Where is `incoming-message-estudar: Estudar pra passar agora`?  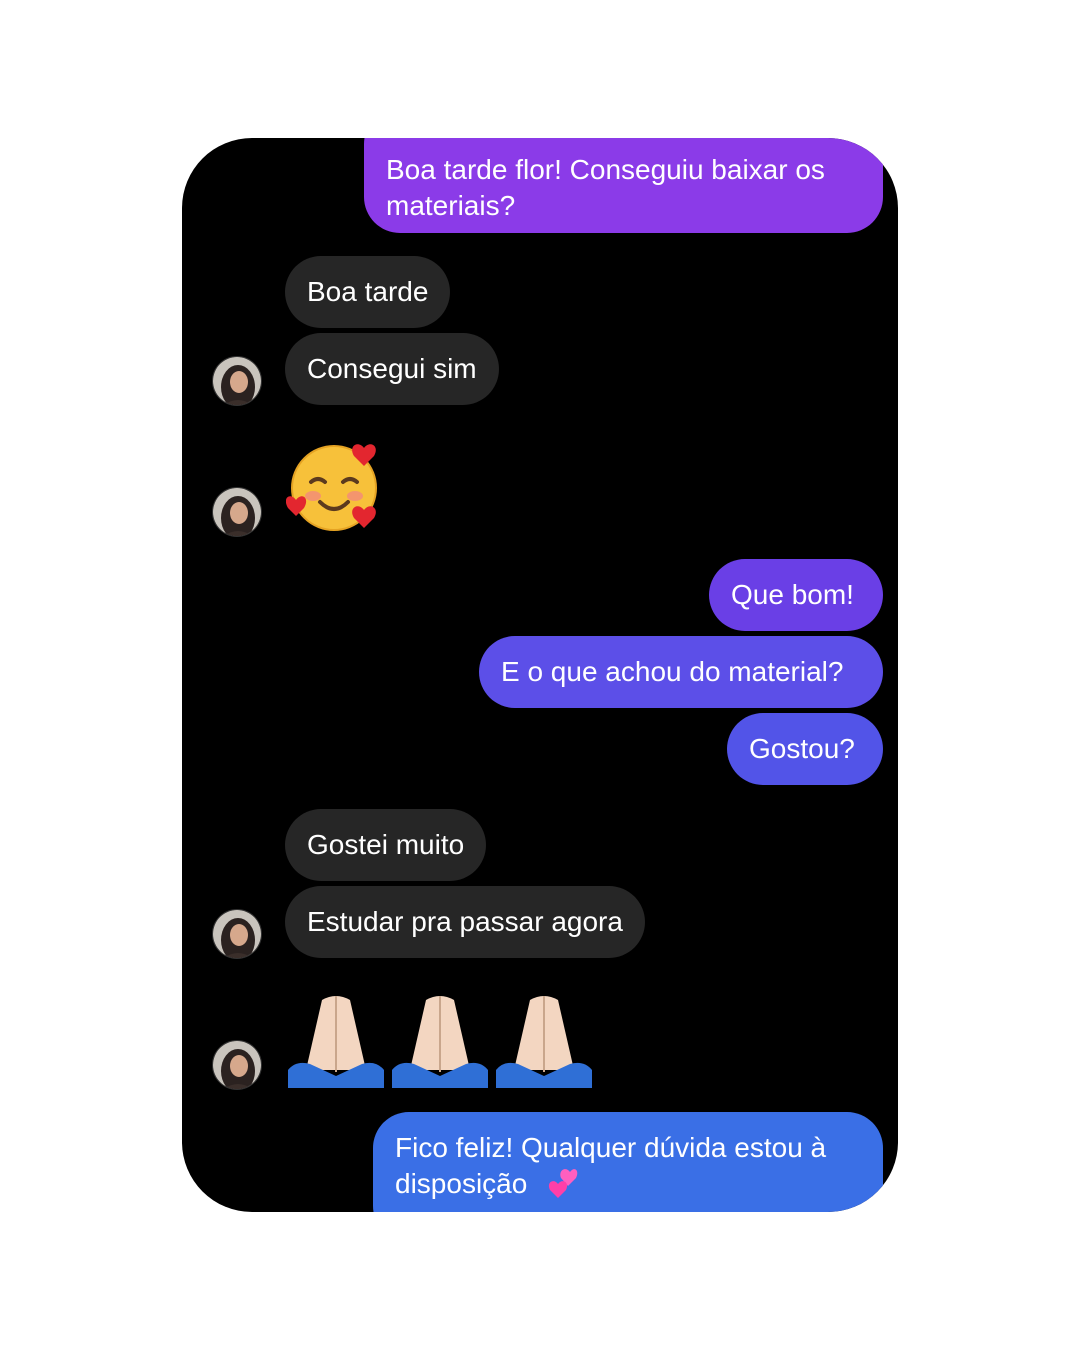
incoming-message-estudar: Estudar pra passar agora is located at coordinates (465, 922).